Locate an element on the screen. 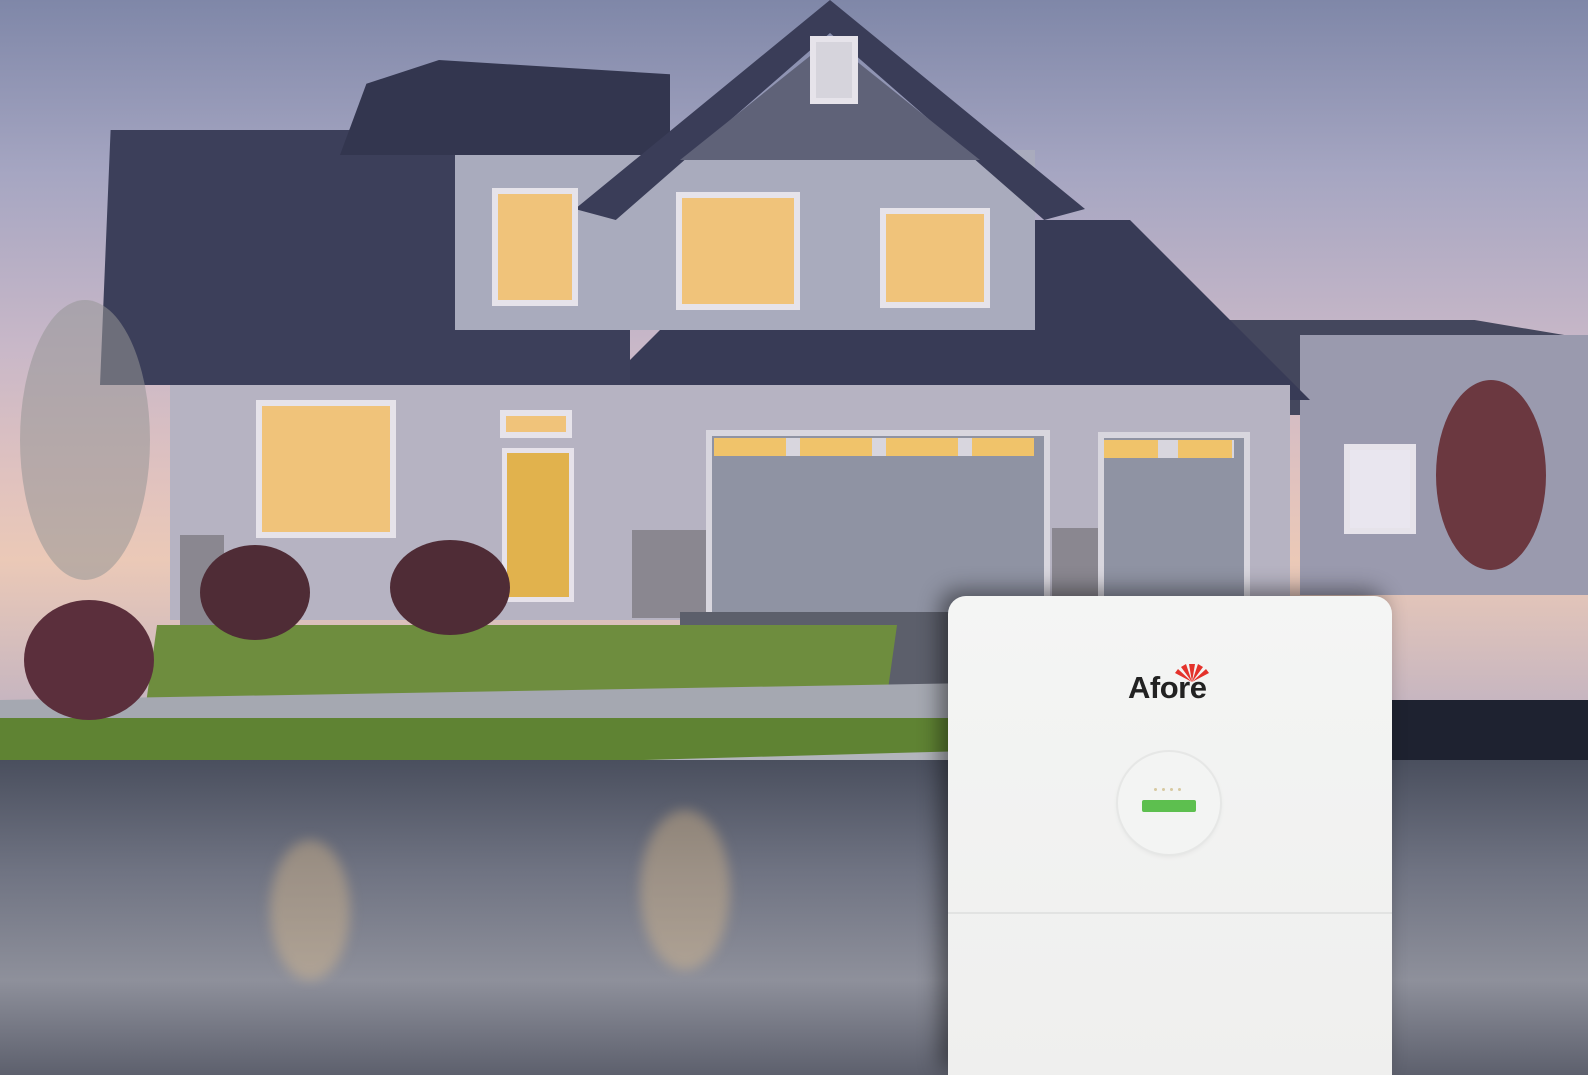 This screenshot has width=1588, height=1075. brand-name: Afore is located at coordinates (1167, 687).